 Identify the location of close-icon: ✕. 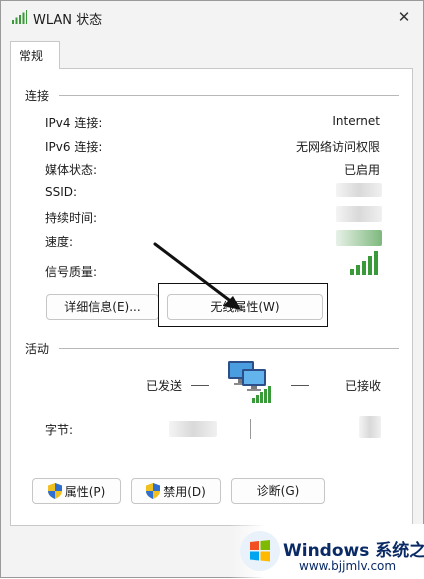
(404, 17).